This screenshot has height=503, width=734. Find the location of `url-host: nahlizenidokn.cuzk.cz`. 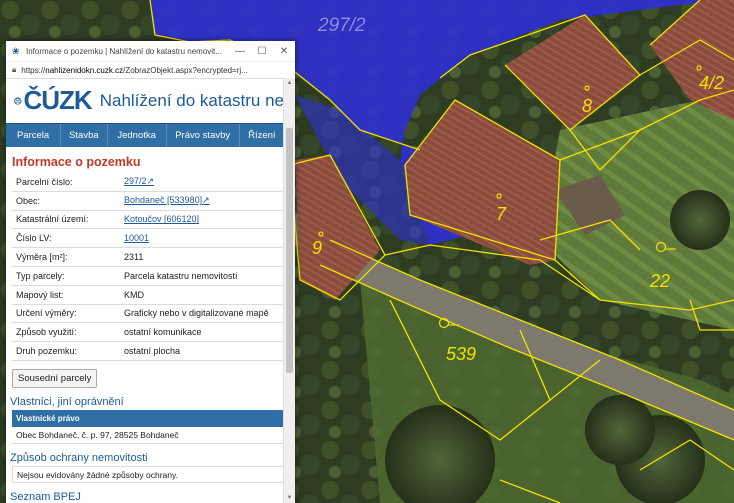

url-host: nahlizenidokn.cuzk.cz is located at coordinates (84, 70).